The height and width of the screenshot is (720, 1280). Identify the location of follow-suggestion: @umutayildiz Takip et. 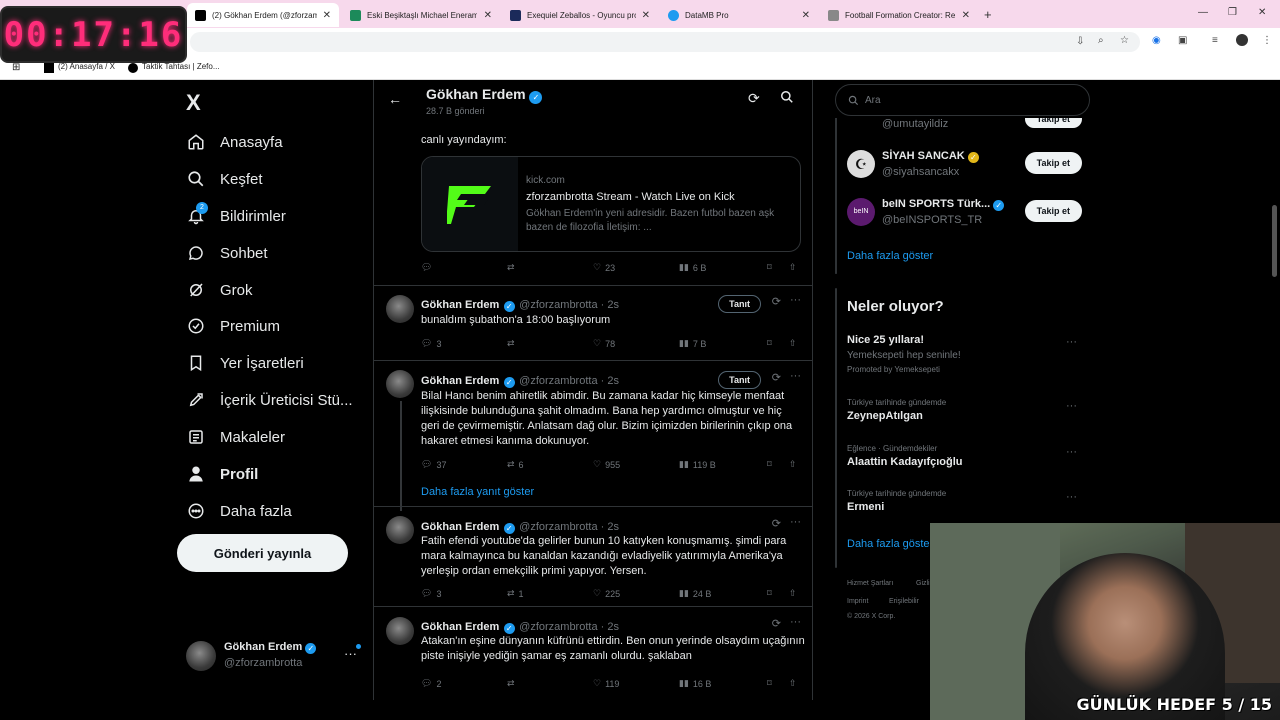
(964, 126).